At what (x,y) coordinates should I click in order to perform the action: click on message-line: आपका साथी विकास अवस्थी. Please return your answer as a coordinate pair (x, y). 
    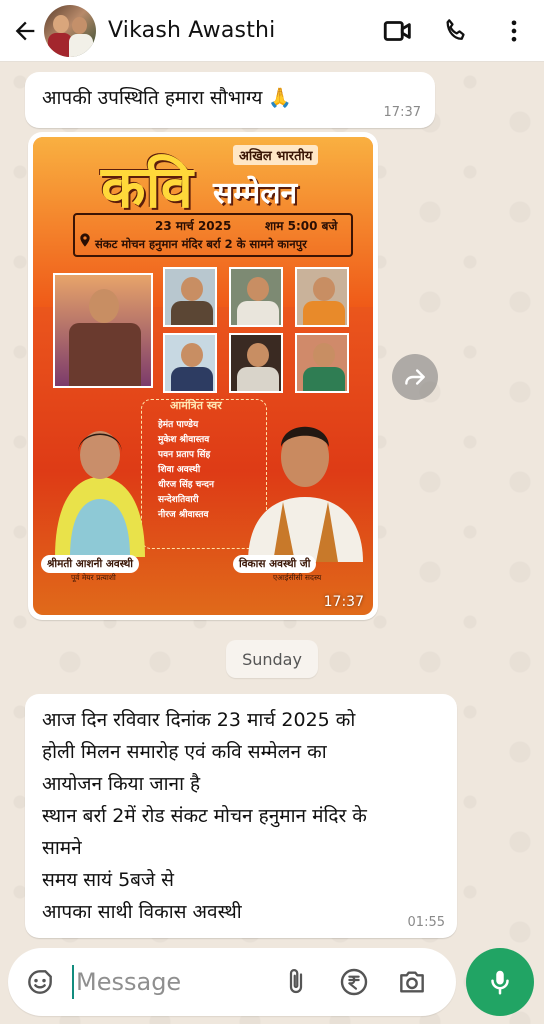
    Looking at the image, I should click on (142, 912).